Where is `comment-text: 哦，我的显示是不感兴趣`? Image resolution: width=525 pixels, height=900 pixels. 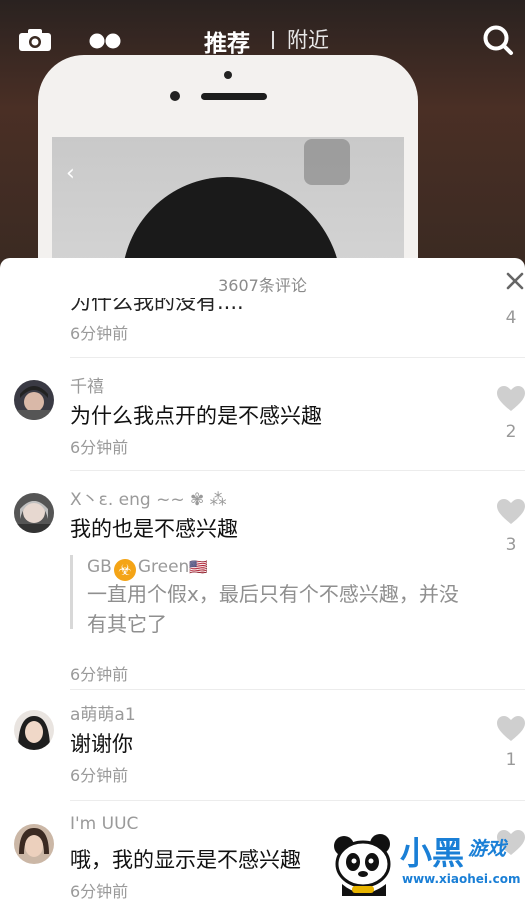
comment-text: 哦，我的显示是不感兴趣 is located at coordinates (185, 860).